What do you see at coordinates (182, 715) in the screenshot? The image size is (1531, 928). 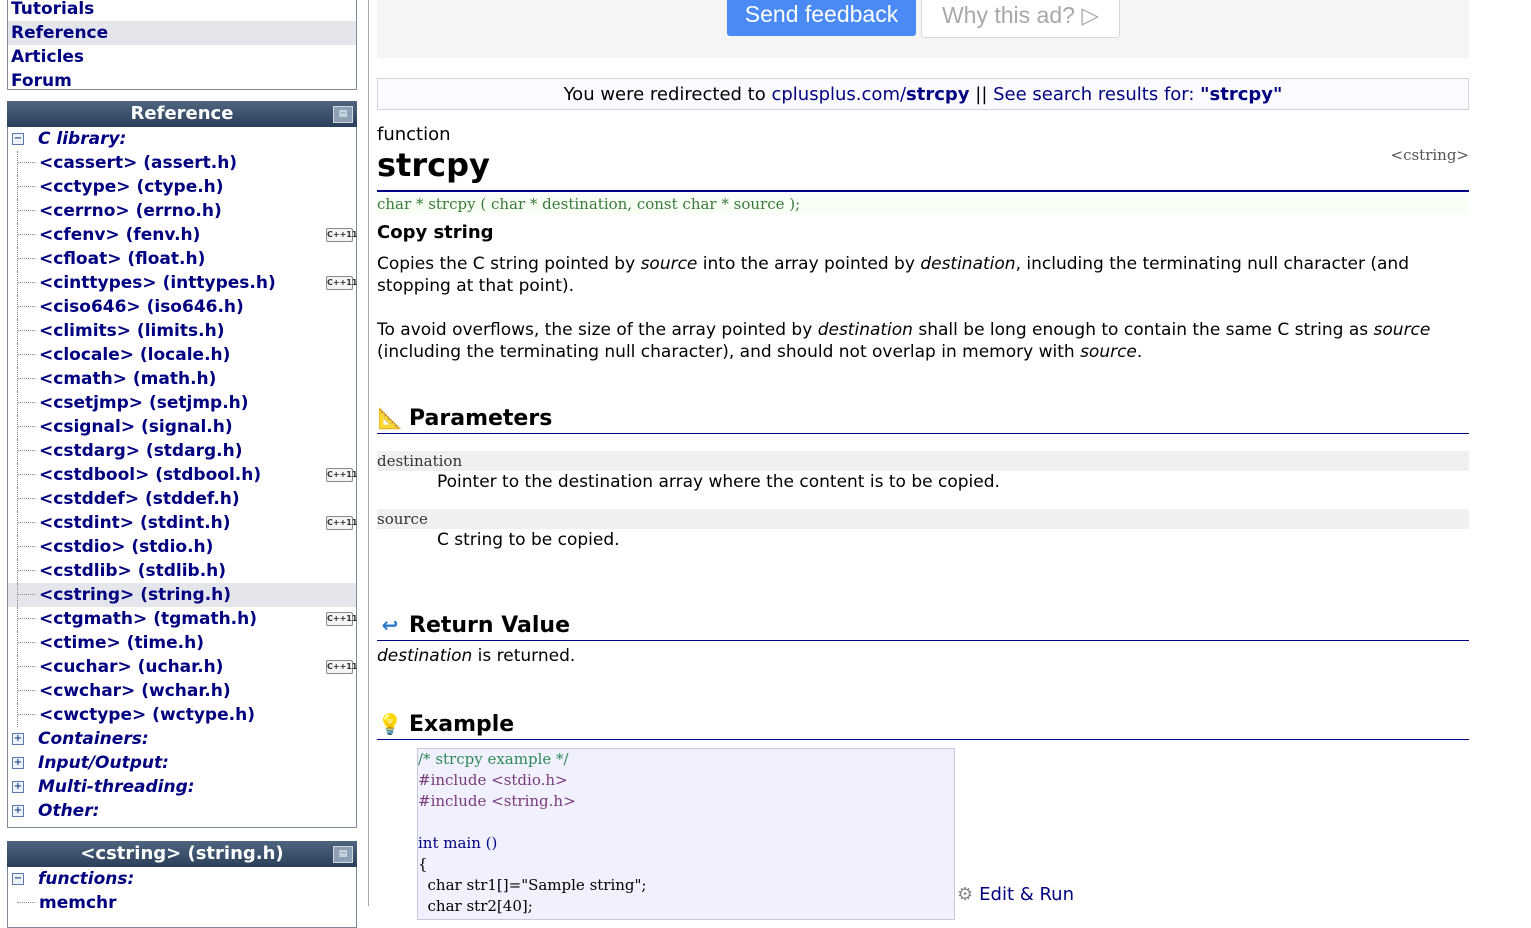 I see `tree-item-library: <cwctype> (wctype.h)` at bounding box center [182, 715].